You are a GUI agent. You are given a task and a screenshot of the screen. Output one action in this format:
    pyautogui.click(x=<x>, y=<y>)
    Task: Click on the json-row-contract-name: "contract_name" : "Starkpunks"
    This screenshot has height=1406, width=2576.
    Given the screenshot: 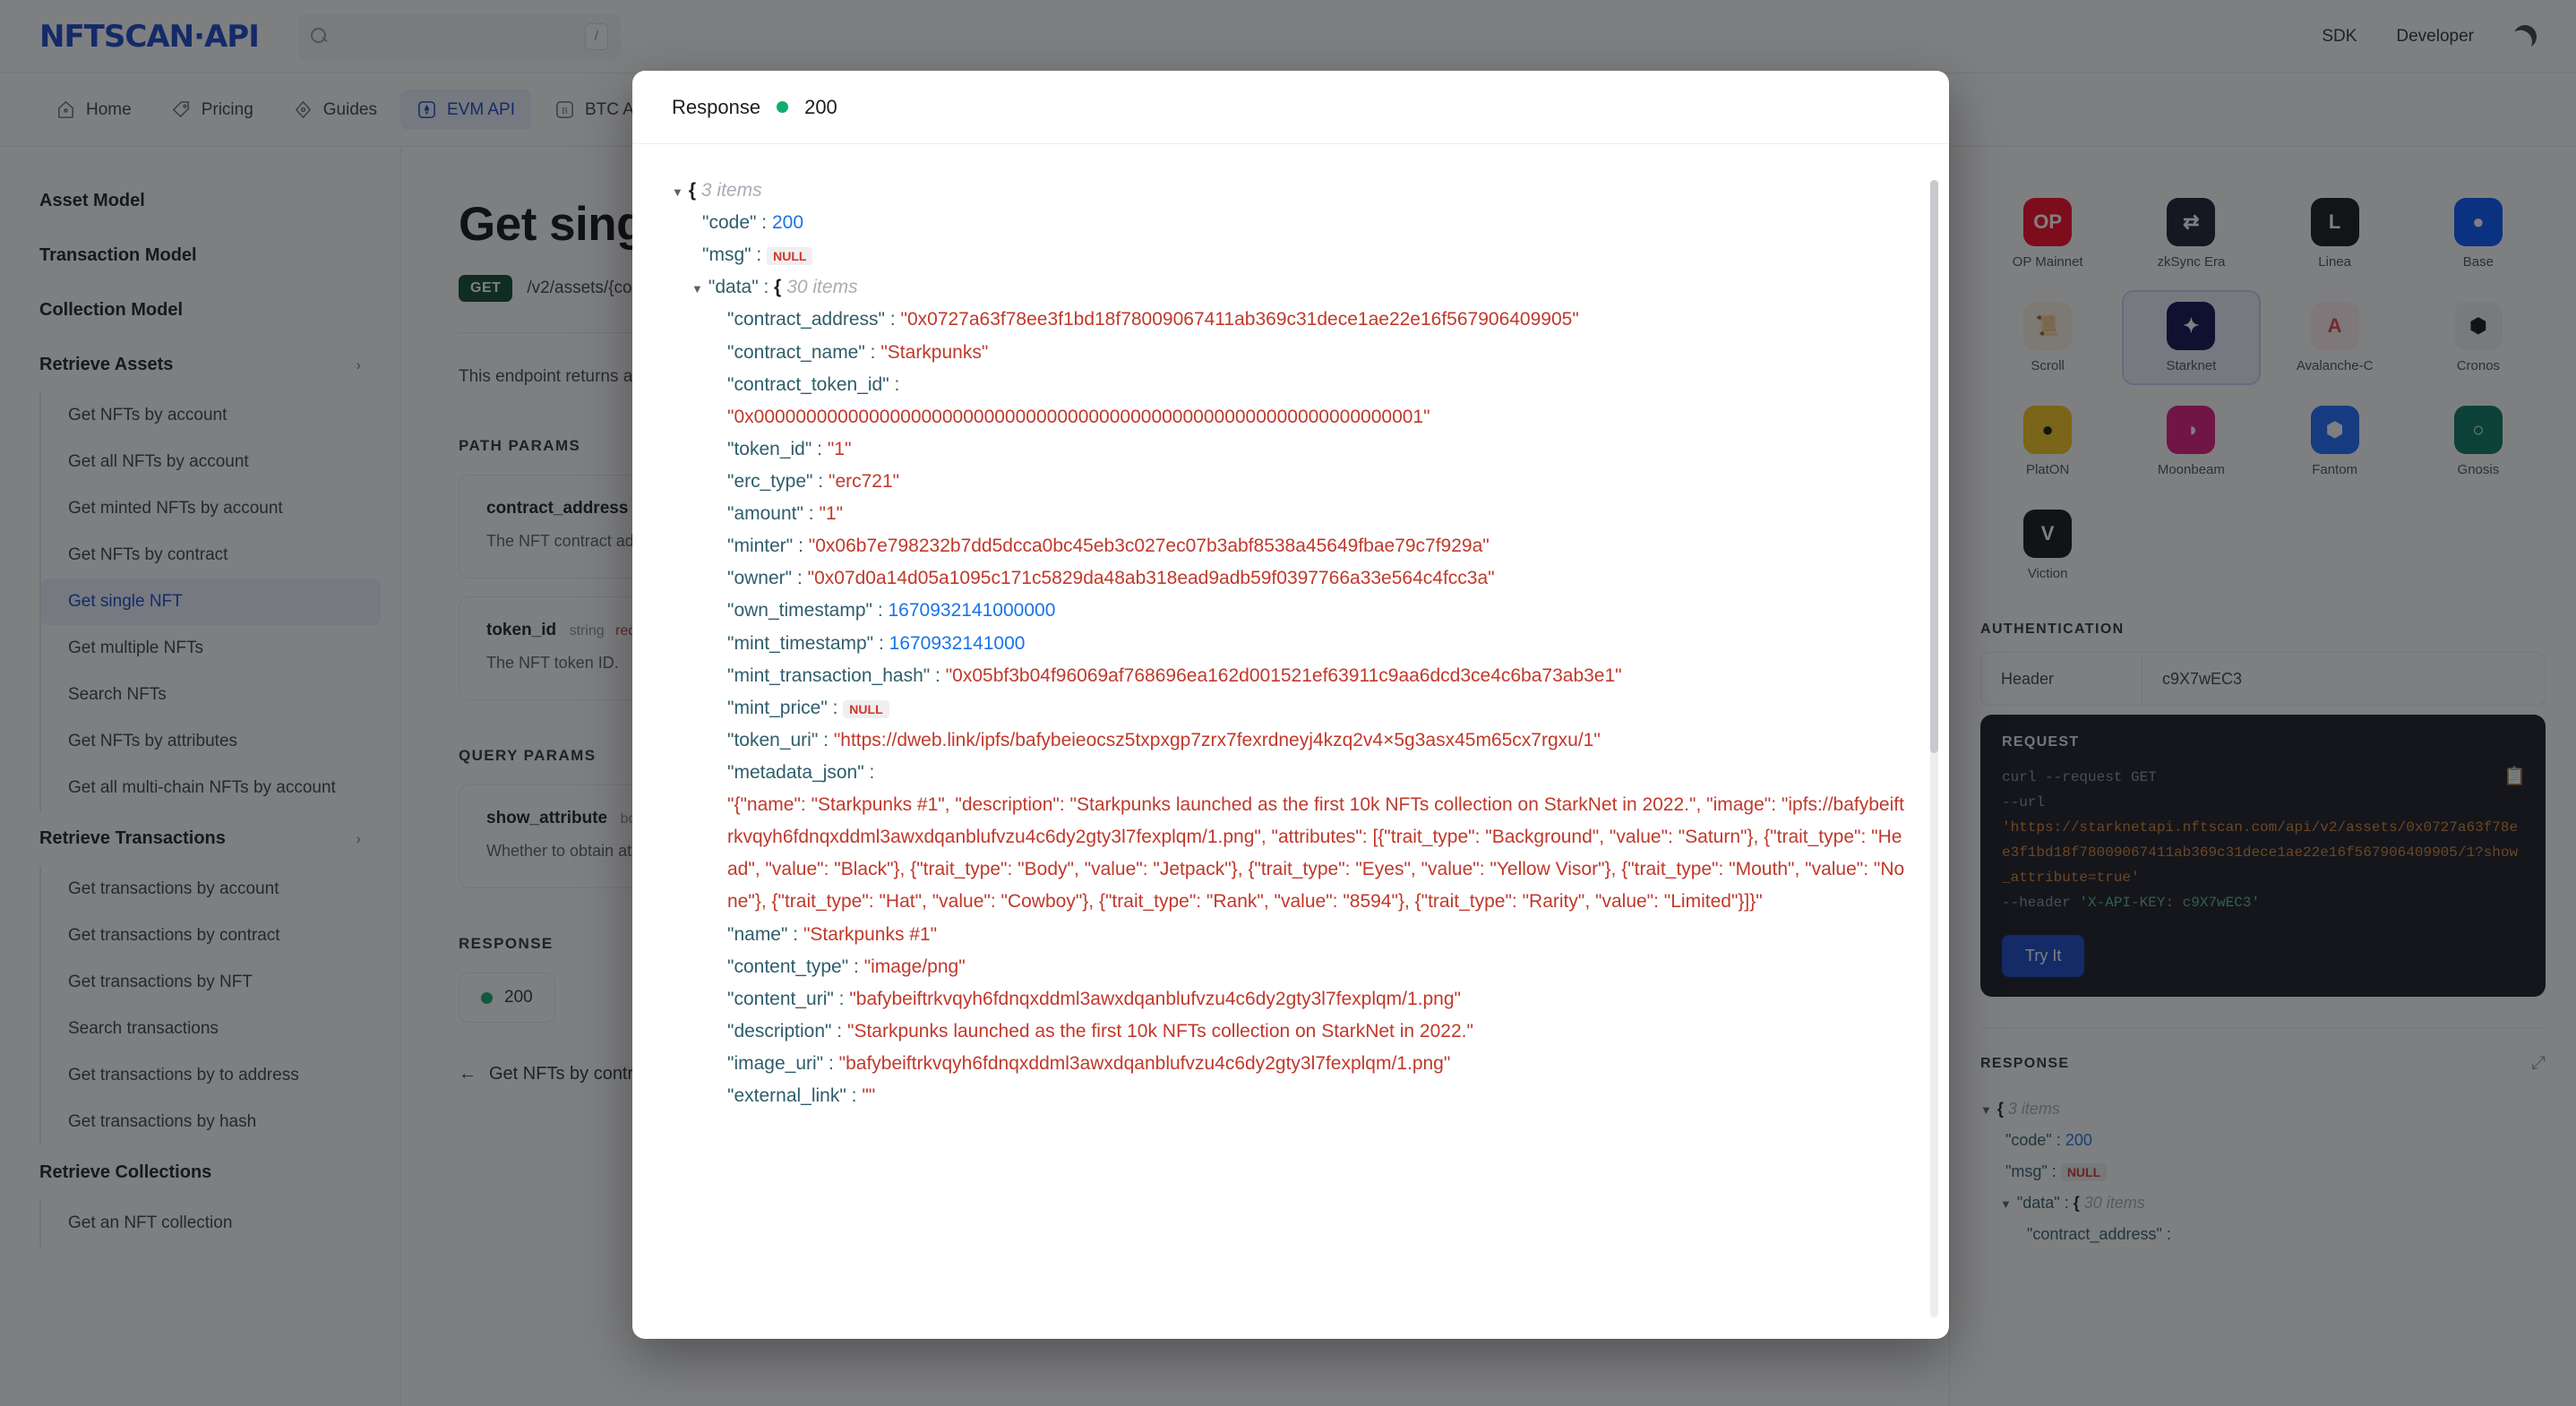 What is the action you would take?
    pyautogui.click(x=858, y=352)
    